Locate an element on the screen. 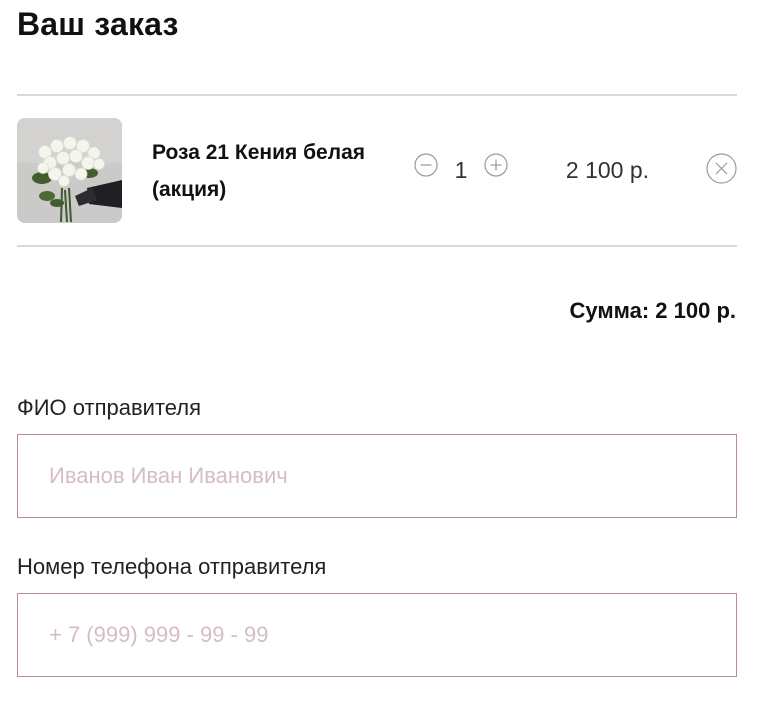 The image size is (776, 706). plus-circle-icon is located at coordinates (496, 165).